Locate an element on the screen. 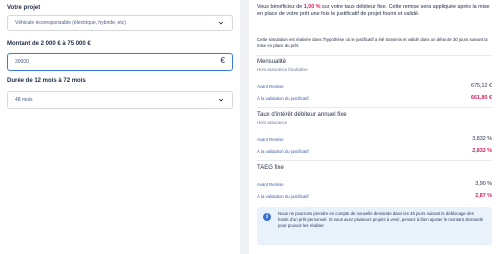 This screenshot has width=500, height=254. amount-label: Montant de 2 000 € à 75 000 € is located at coordinates (49, 44).